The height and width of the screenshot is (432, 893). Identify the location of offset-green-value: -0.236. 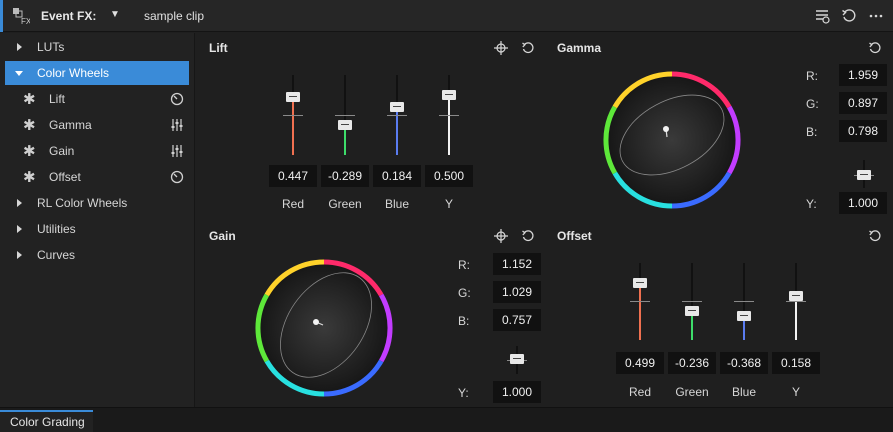
(692, 363).